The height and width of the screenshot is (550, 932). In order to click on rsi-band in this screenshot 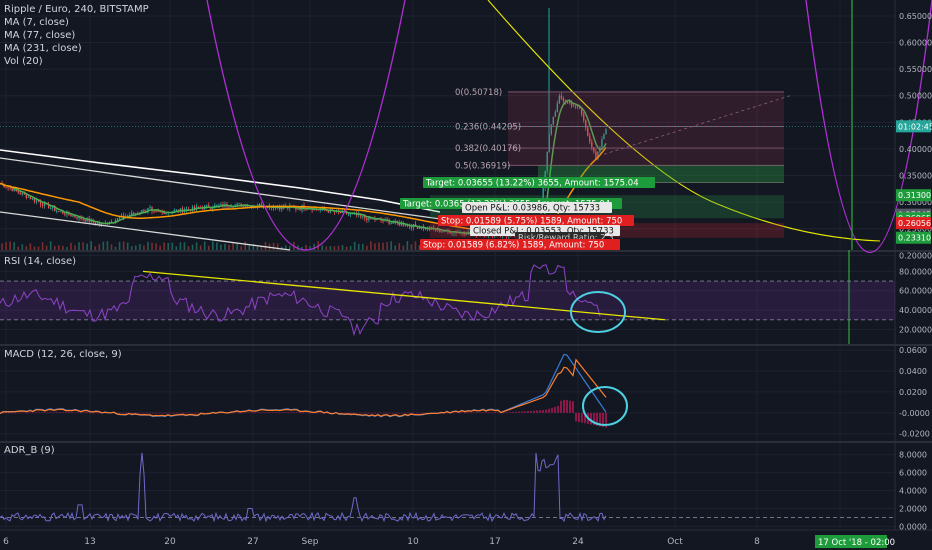, I will do `click(447, 300)`.